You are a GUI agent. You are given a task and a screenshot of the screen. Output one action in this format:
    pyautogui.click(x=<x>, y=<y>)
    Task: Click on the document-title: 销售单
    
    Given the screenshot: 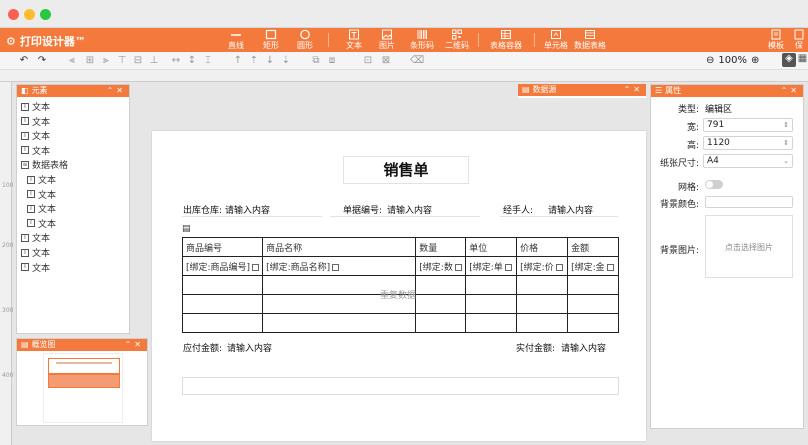 What is the action you would take?
    pyautogui.click(x=406, y=170)
    